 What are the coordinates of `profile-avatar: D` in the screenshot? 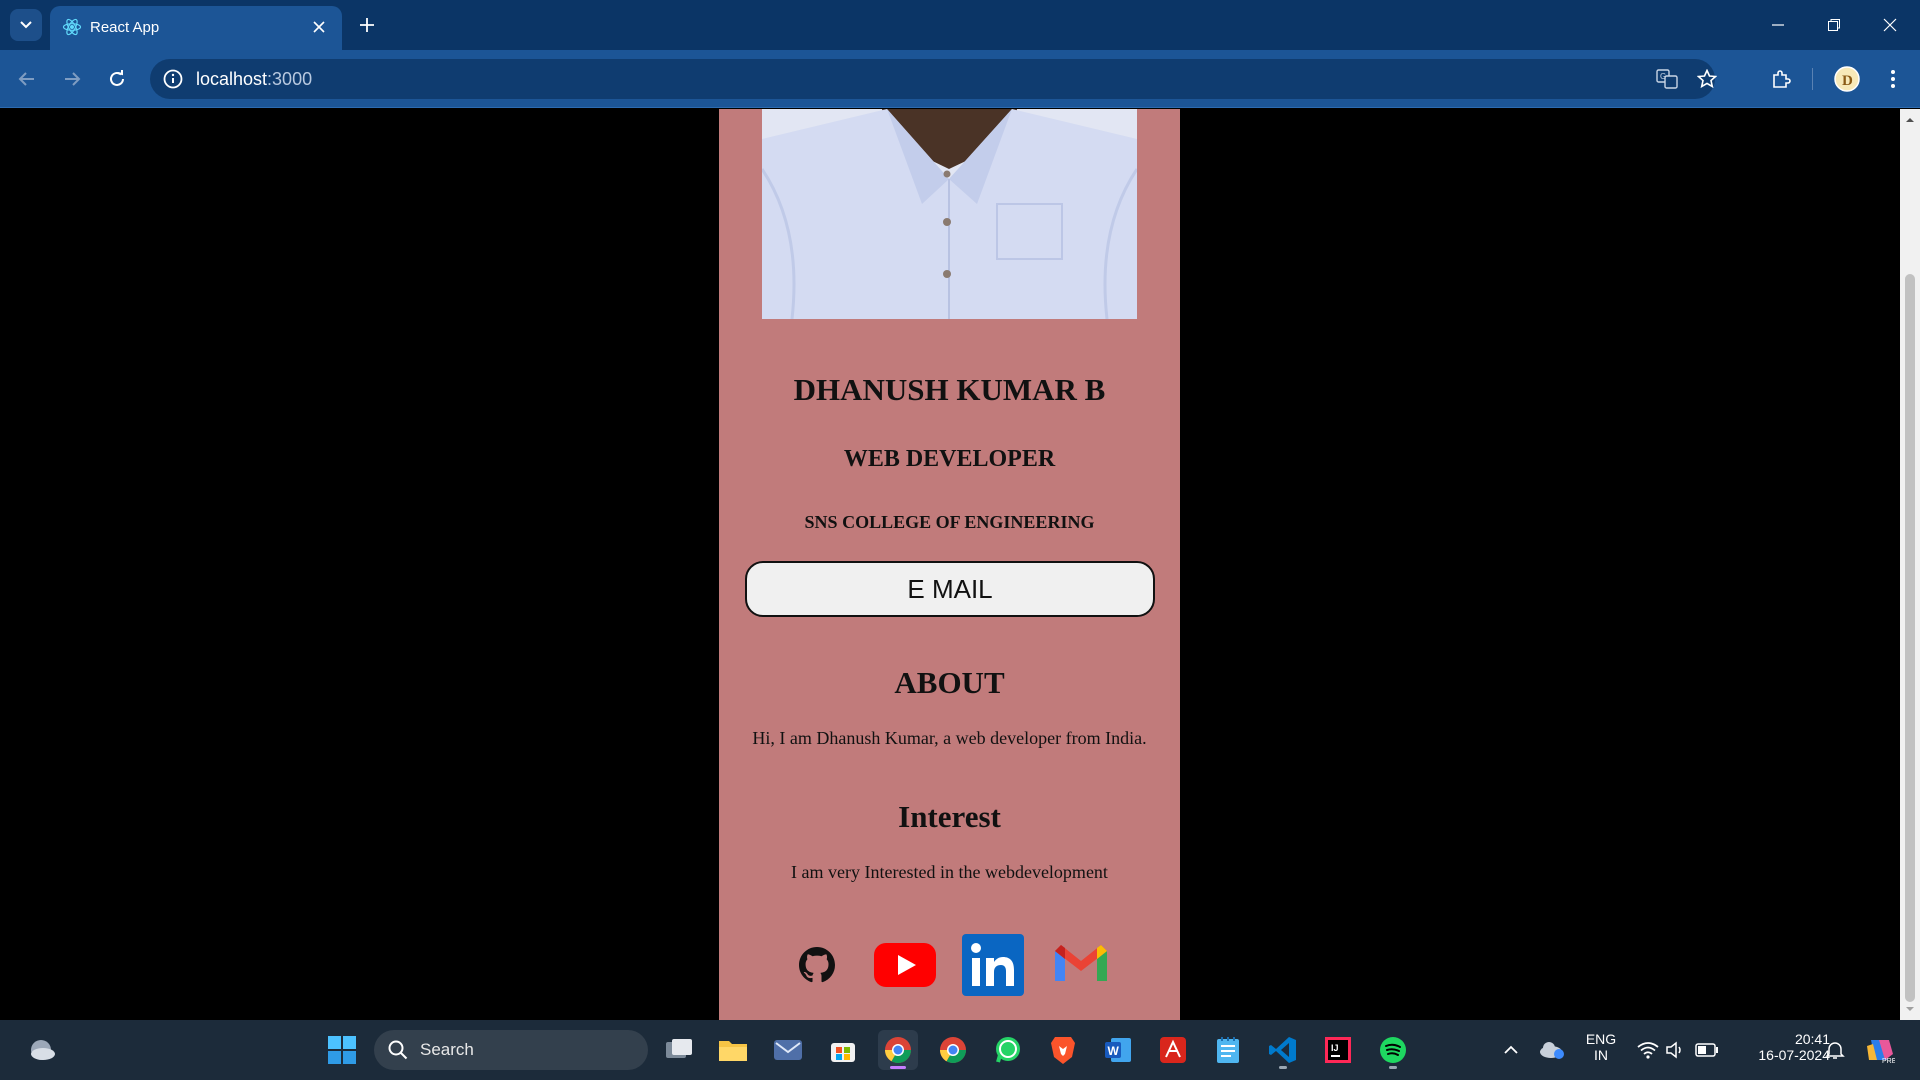 It's located at (1847, 79).